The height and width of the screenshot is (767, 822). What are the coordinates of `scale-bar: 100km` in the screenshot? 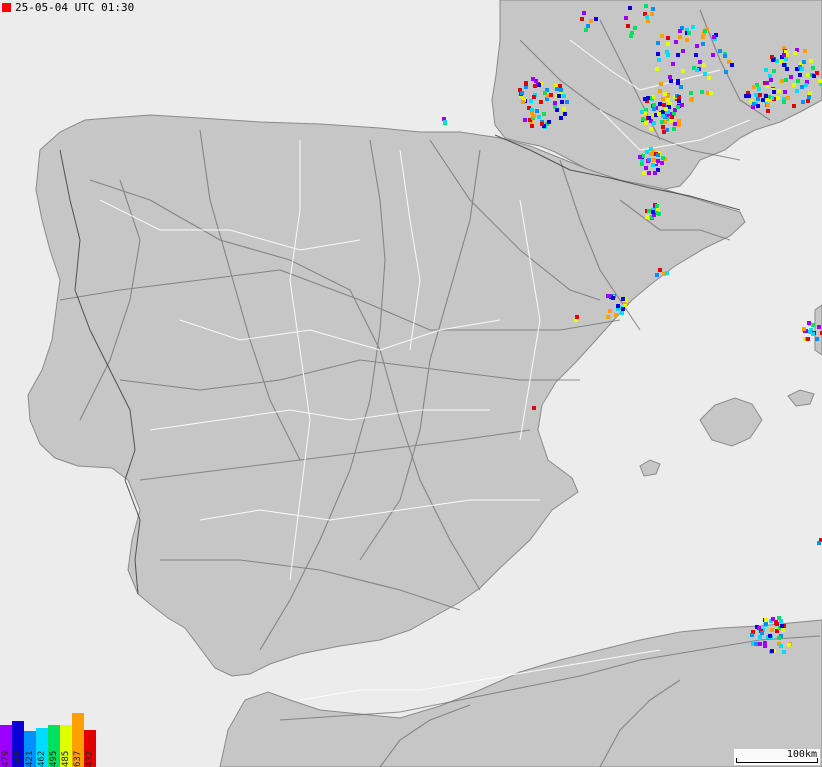 It's located at (777, 757).